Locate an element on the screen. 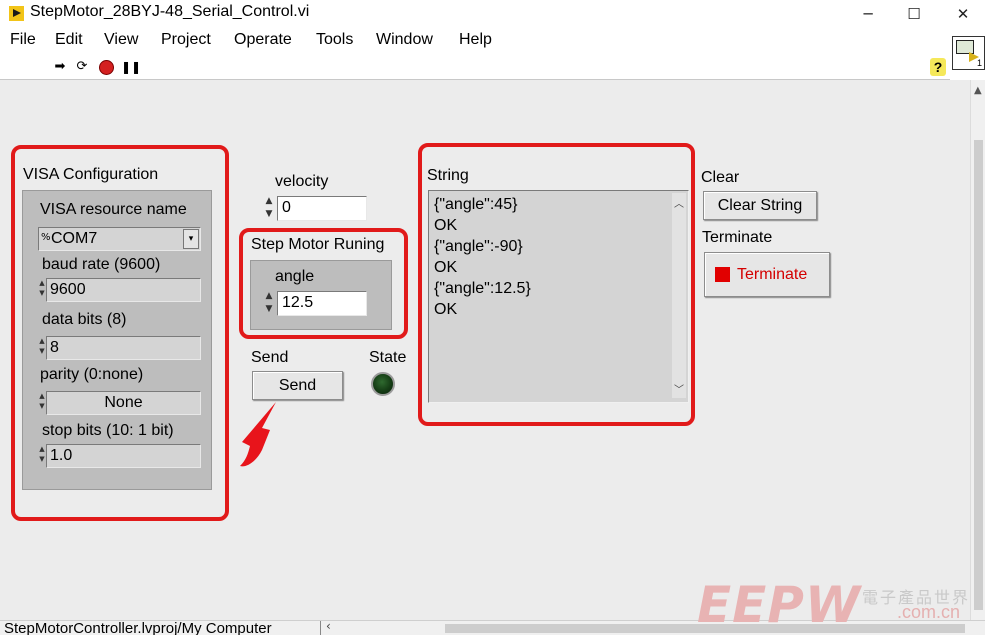 The width and height of the screenshot is (985, 635). state-led is located at coordinates (383, 384).